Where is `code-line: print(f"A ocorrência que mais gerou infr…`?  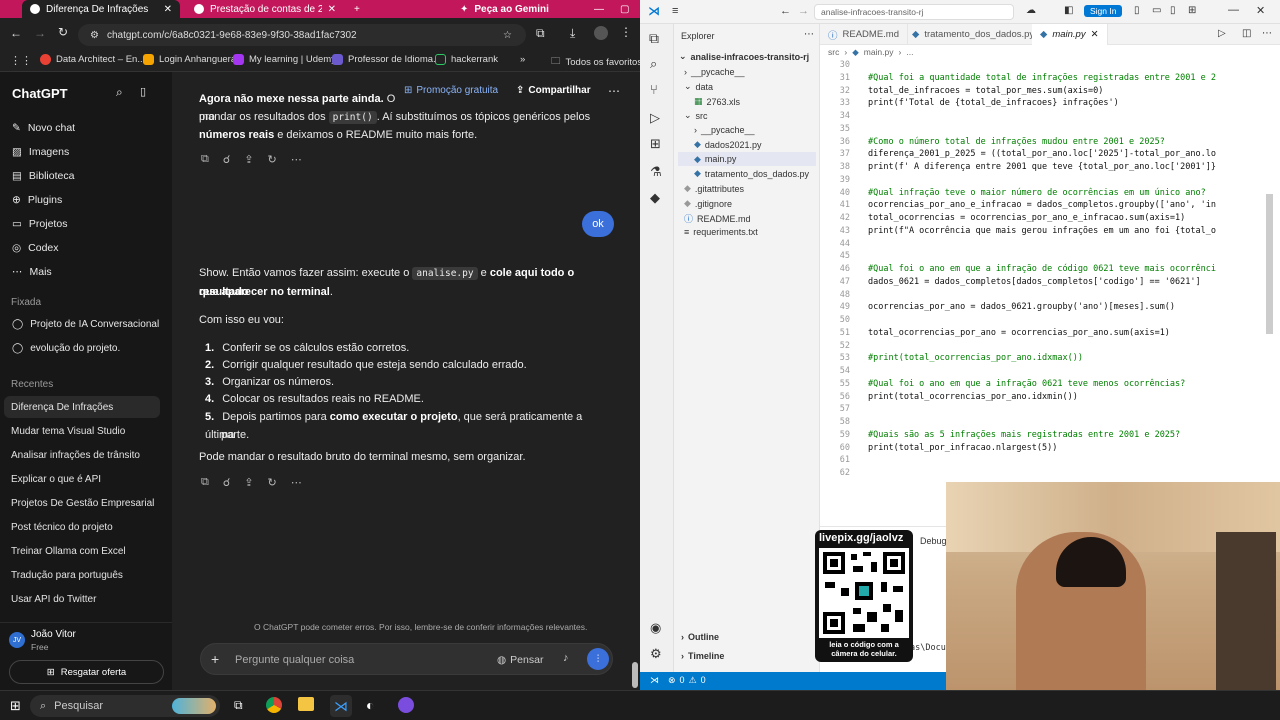 code-line: print(f"A ocorrência que mais gerou infr… is located at coordinates (1042, 231).